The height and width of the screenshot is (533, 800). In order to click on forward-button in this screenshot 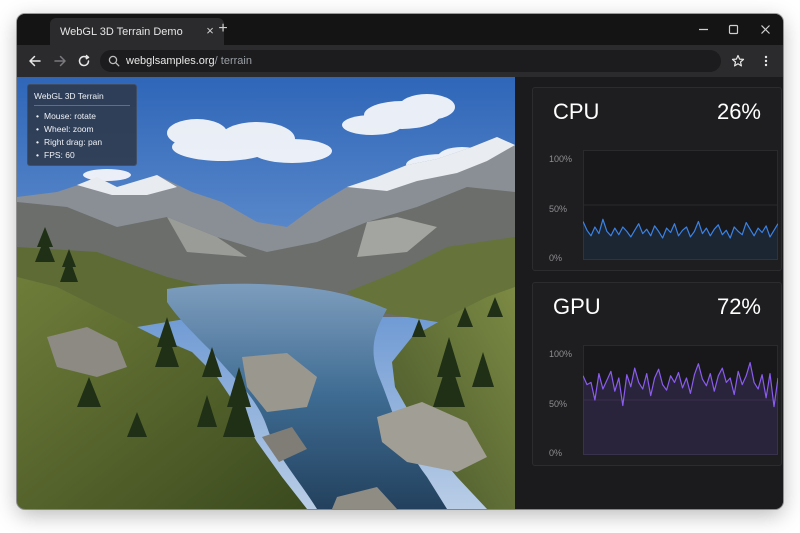, I will do `click(60, 61)`.